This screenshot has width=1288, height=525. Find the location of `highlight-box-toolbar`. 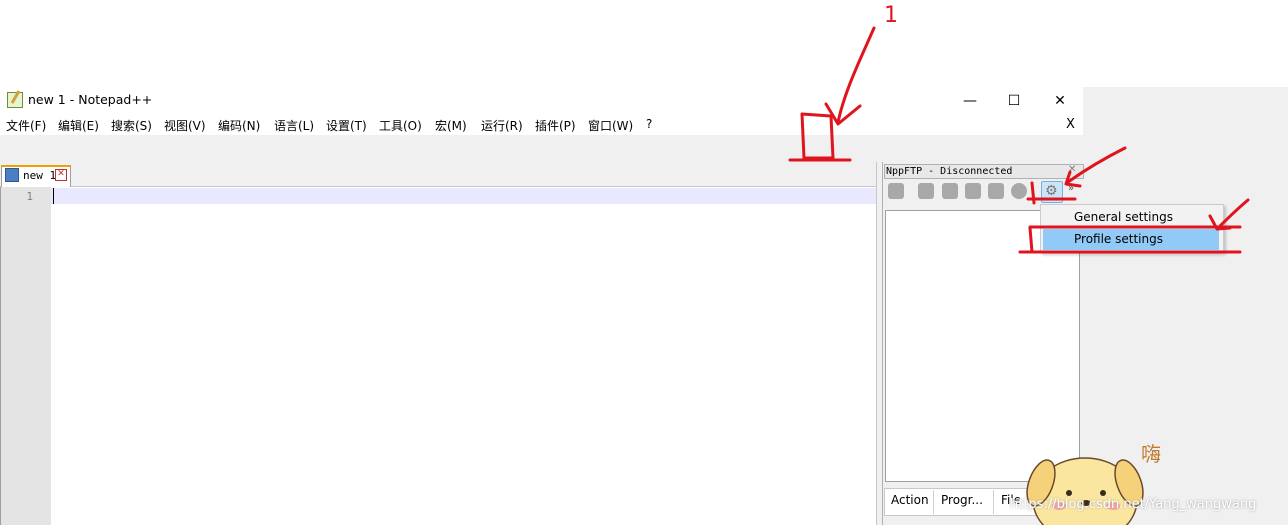

highlight-box-toolbar is located at coordinates (817, 136).